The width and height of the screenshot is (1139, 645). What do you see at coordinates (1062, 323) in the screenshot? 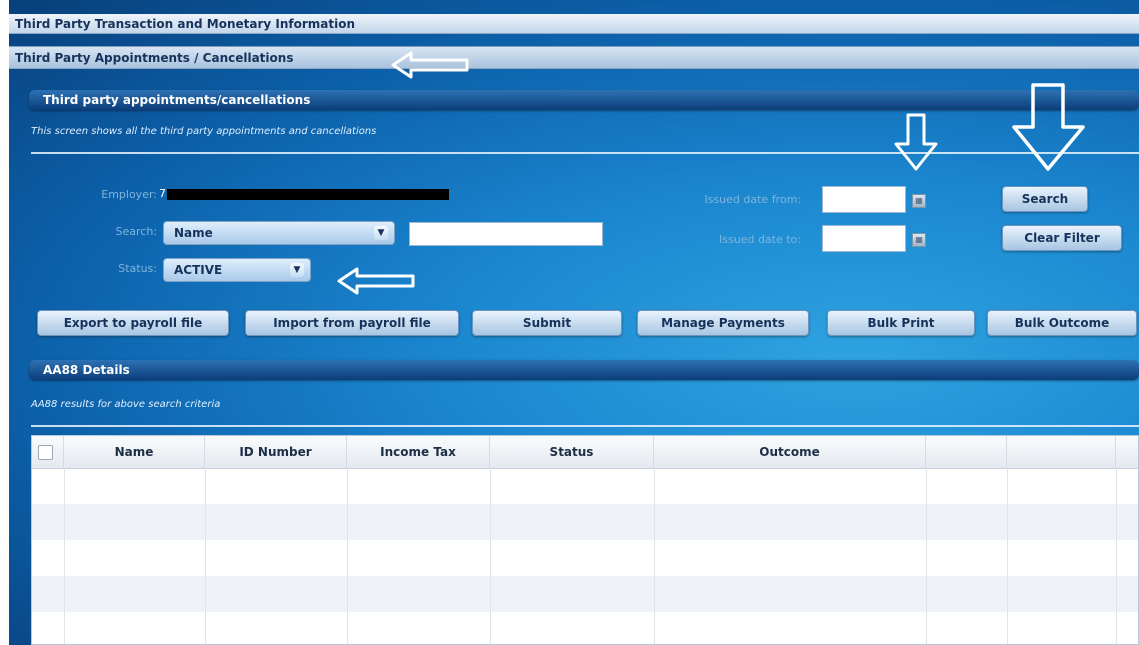
I see `bulk-outcome-button: Bulk Outcome` at bounding box center [1062, 323].